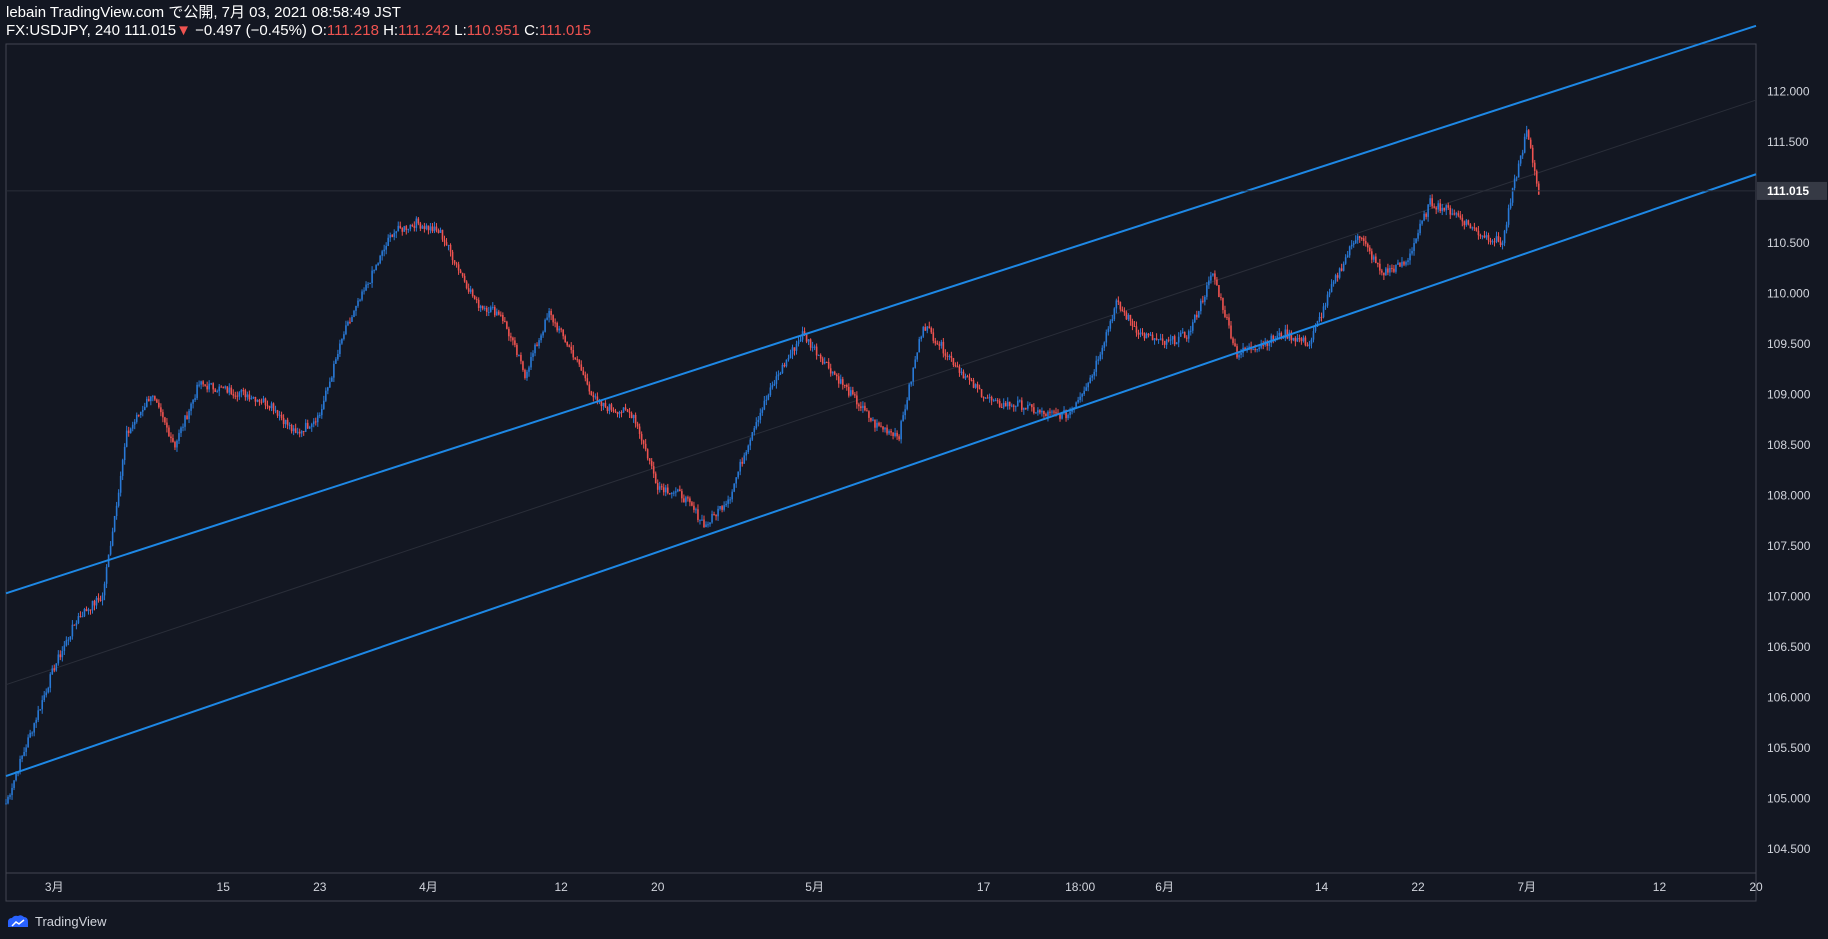  I want to click on time-tick-label: 20, so click(658, 887).